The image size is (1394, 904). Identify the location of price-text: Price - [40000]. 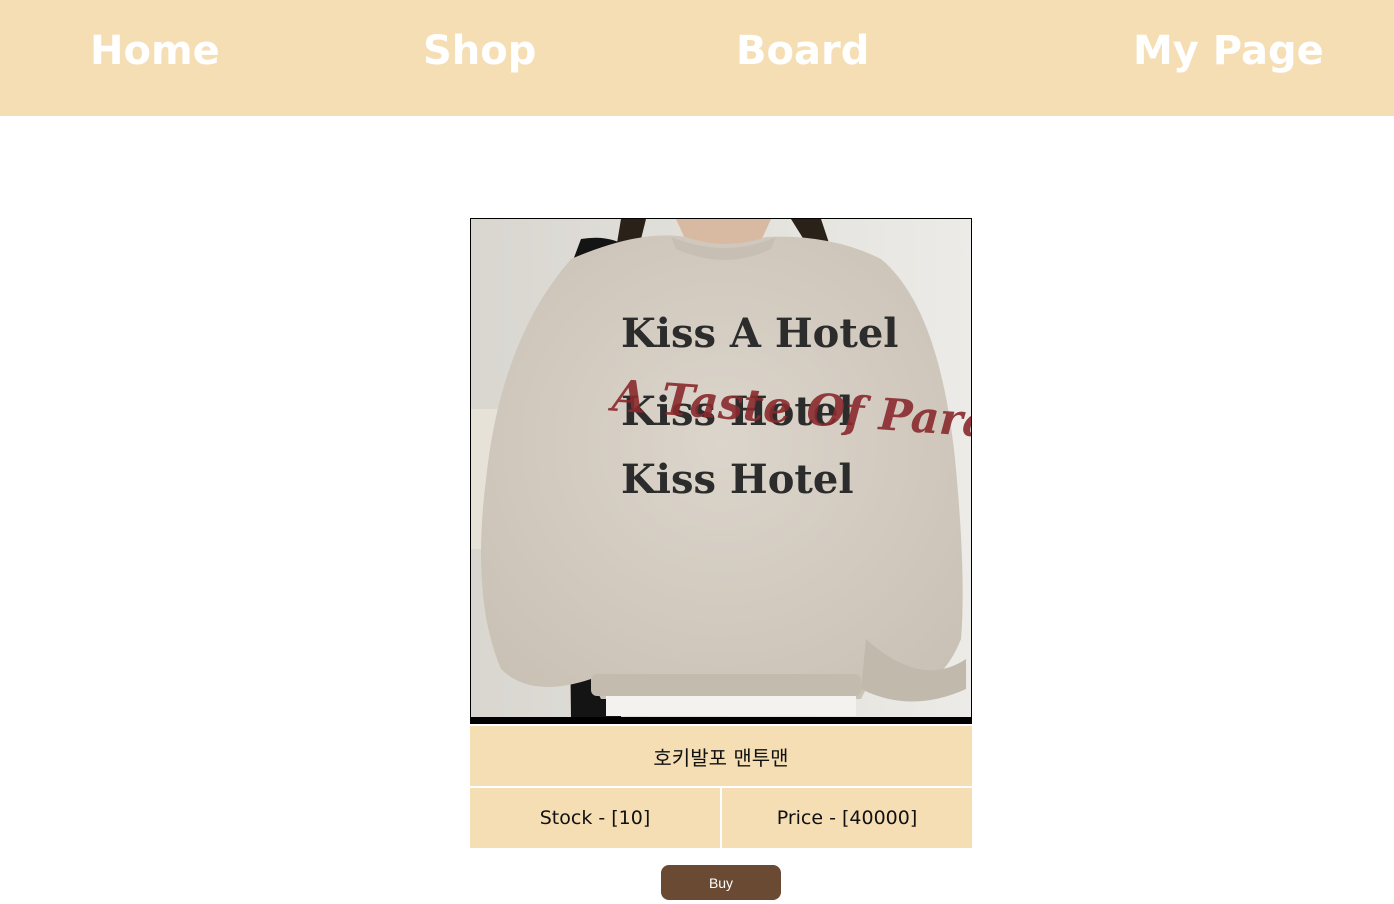
(847, 818).